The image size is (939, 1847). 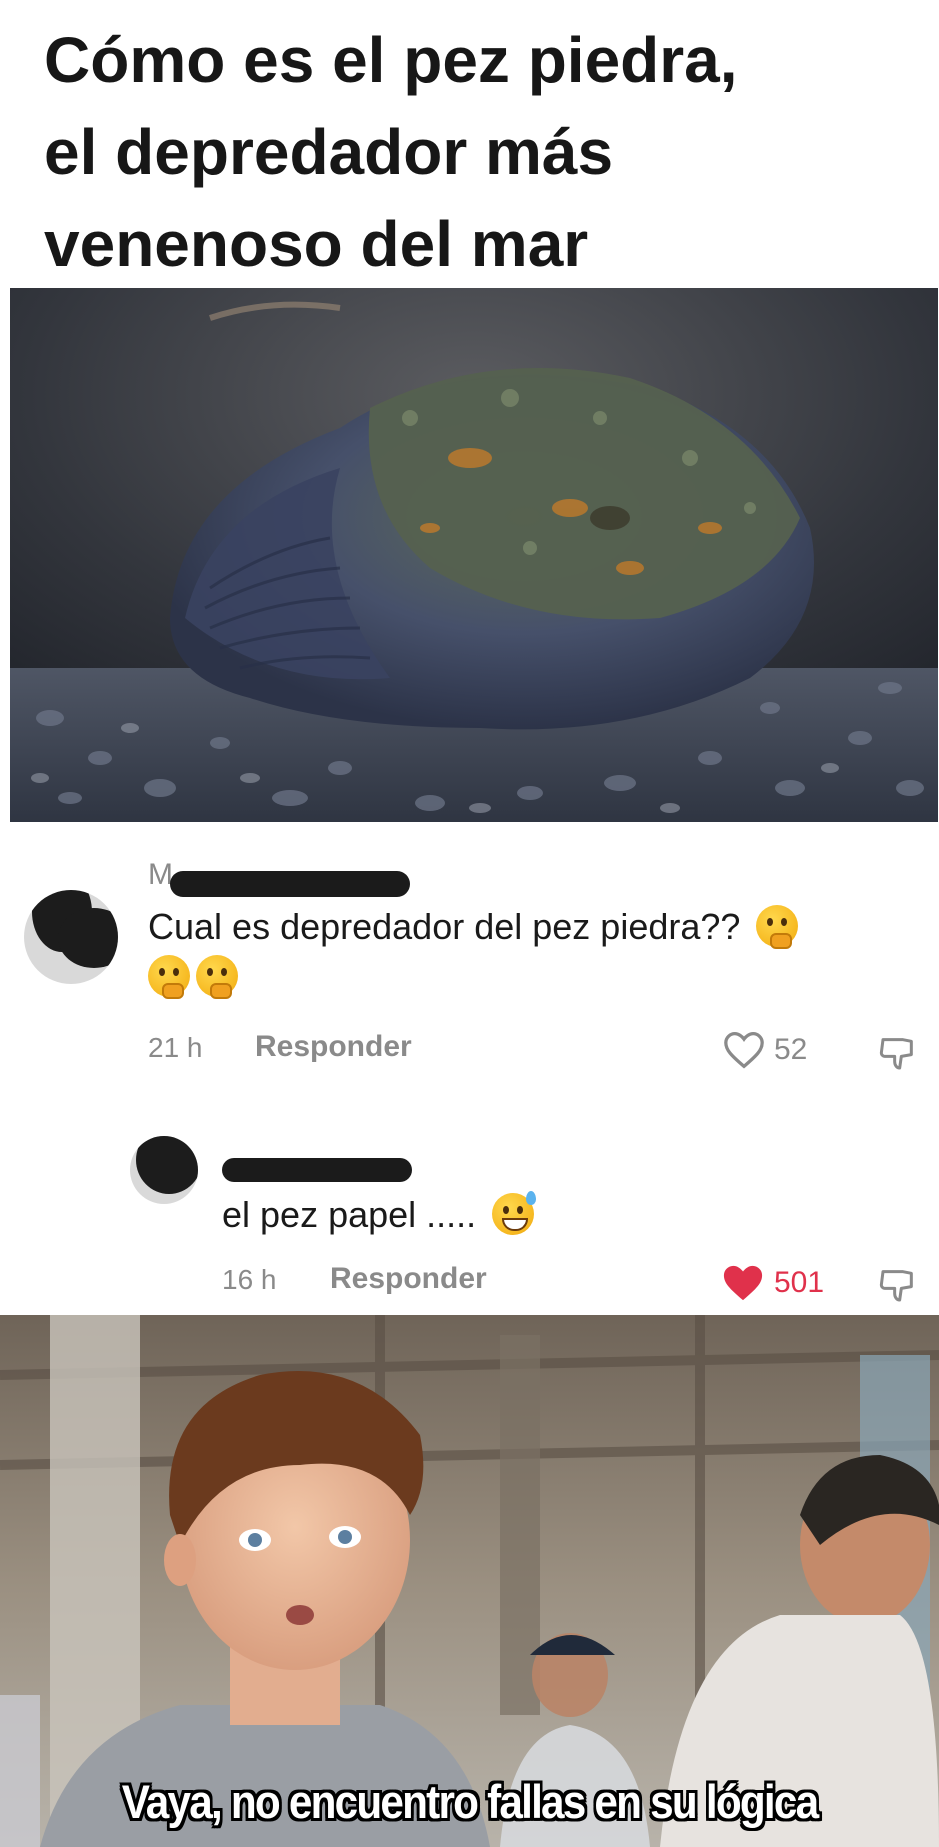 What do you see at coordinates (316, 244) in the screenshot?
I see `headline-line-3: venenoso del mar` at bounding box center [316, 244].